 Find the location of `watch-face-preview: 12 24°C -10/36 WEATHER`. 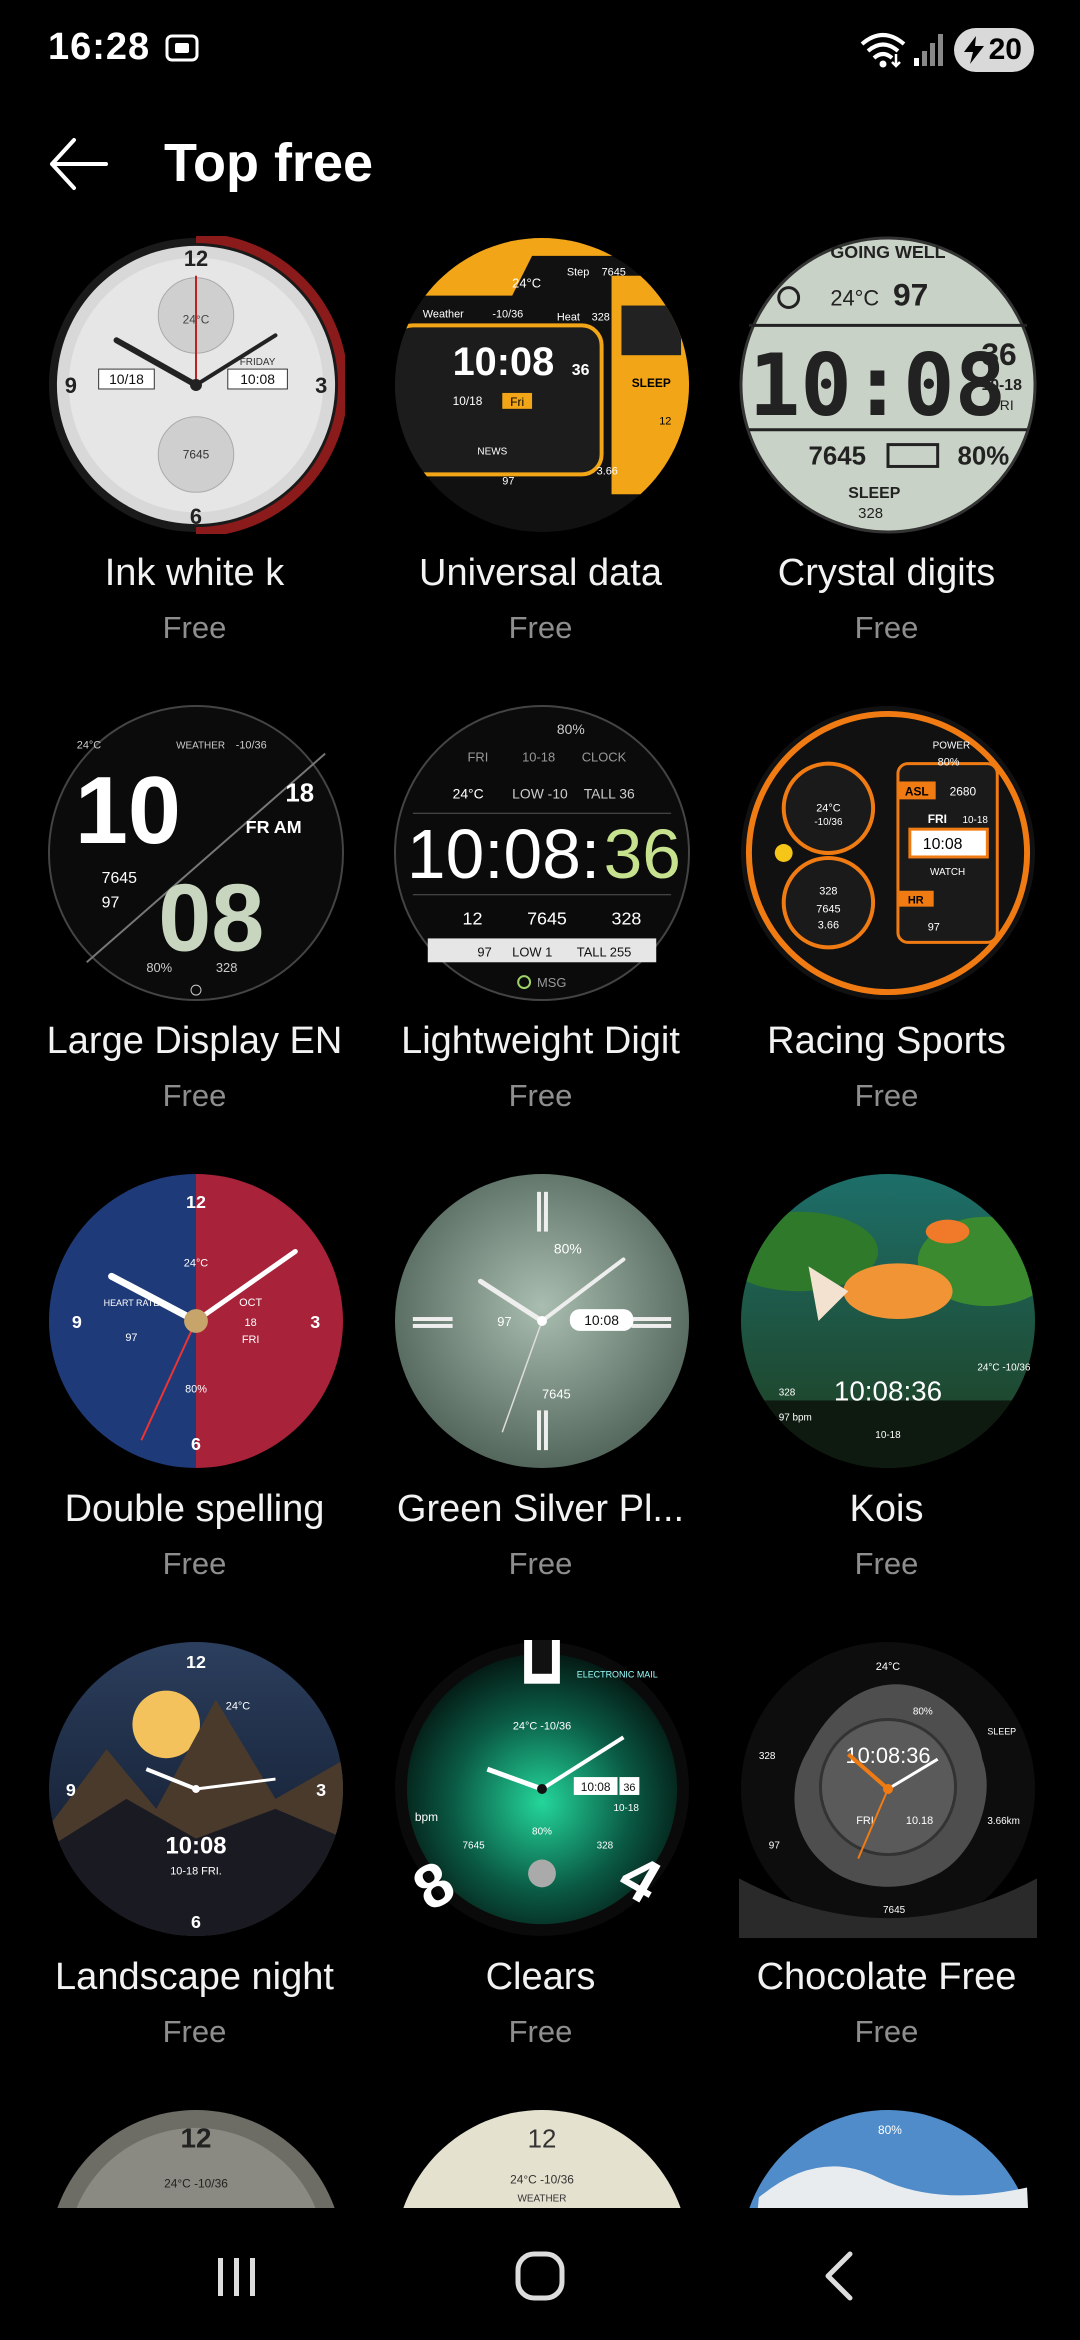

watch-face-preview: 12 24°C -10/36 WEATHER is located at coordinates (542, 2158).